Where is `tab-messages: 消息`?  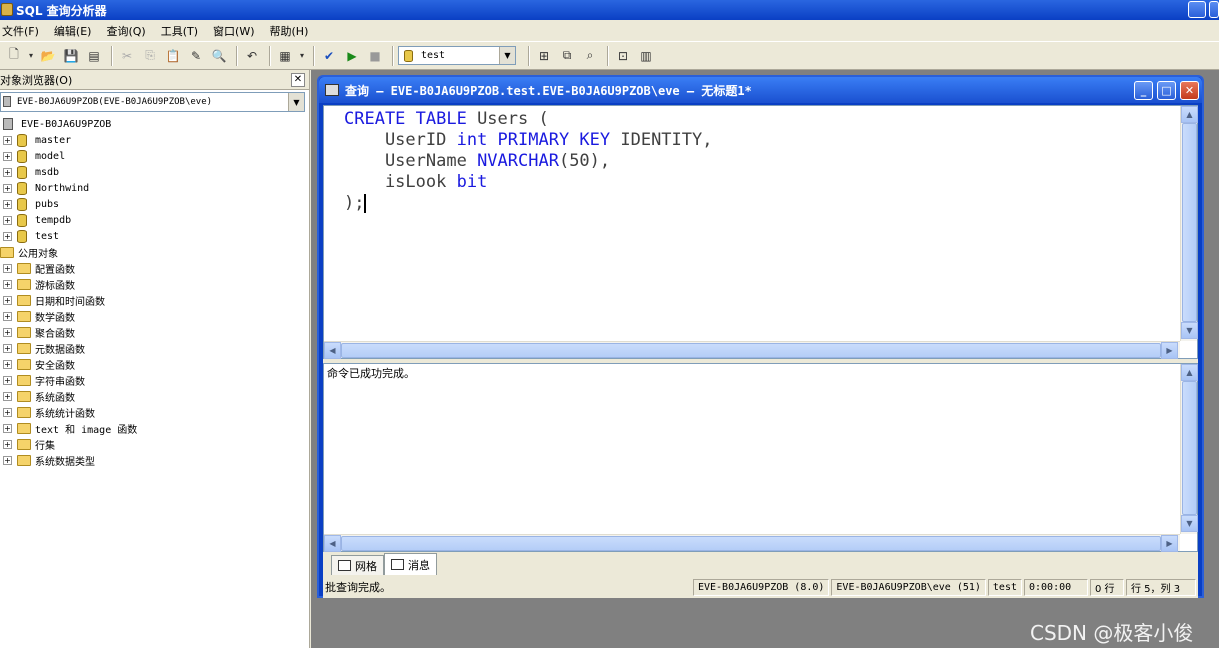
tab-messages: 消息 is located at coordinates (410, 564).